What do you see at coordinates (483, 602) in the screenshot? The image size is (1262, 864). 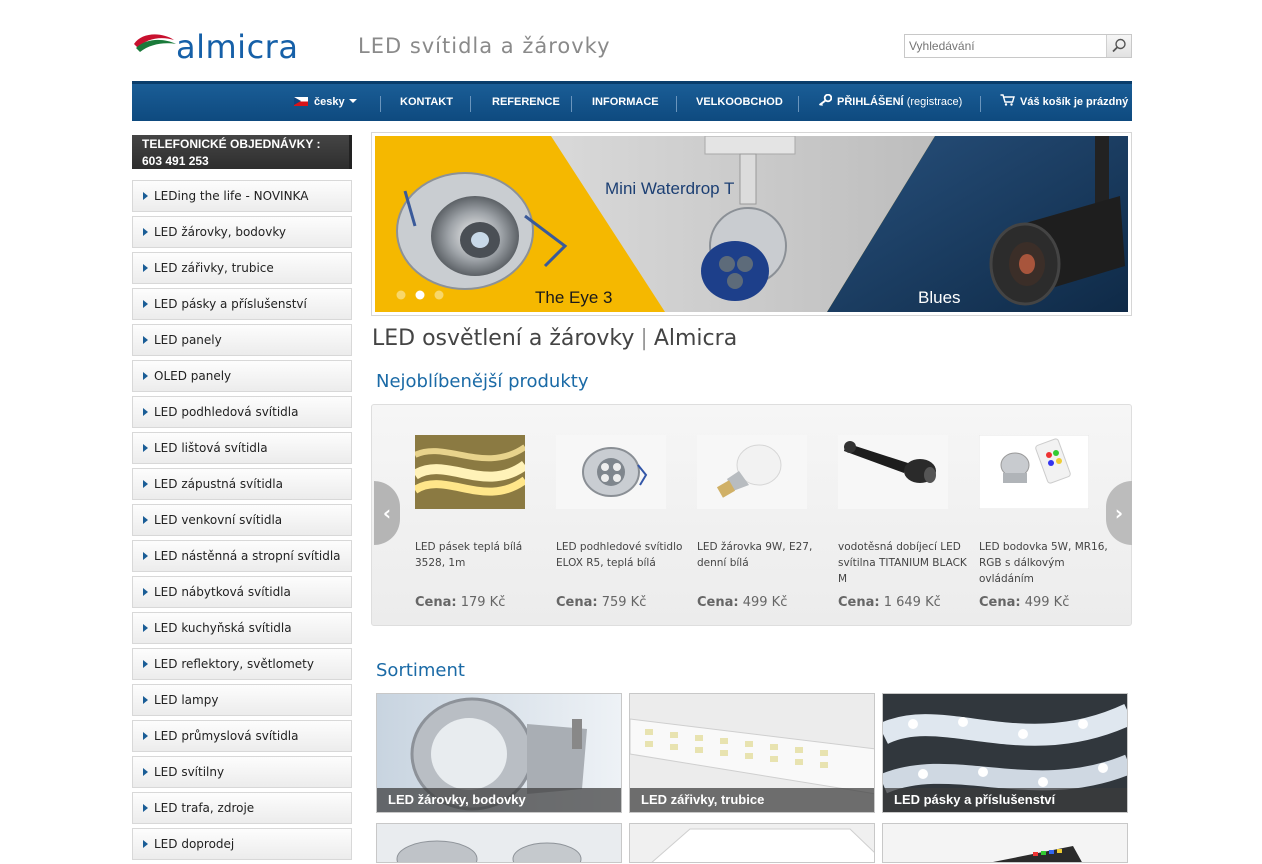 I see `price-value: 179 Kč` at bounding box center [483, 602].